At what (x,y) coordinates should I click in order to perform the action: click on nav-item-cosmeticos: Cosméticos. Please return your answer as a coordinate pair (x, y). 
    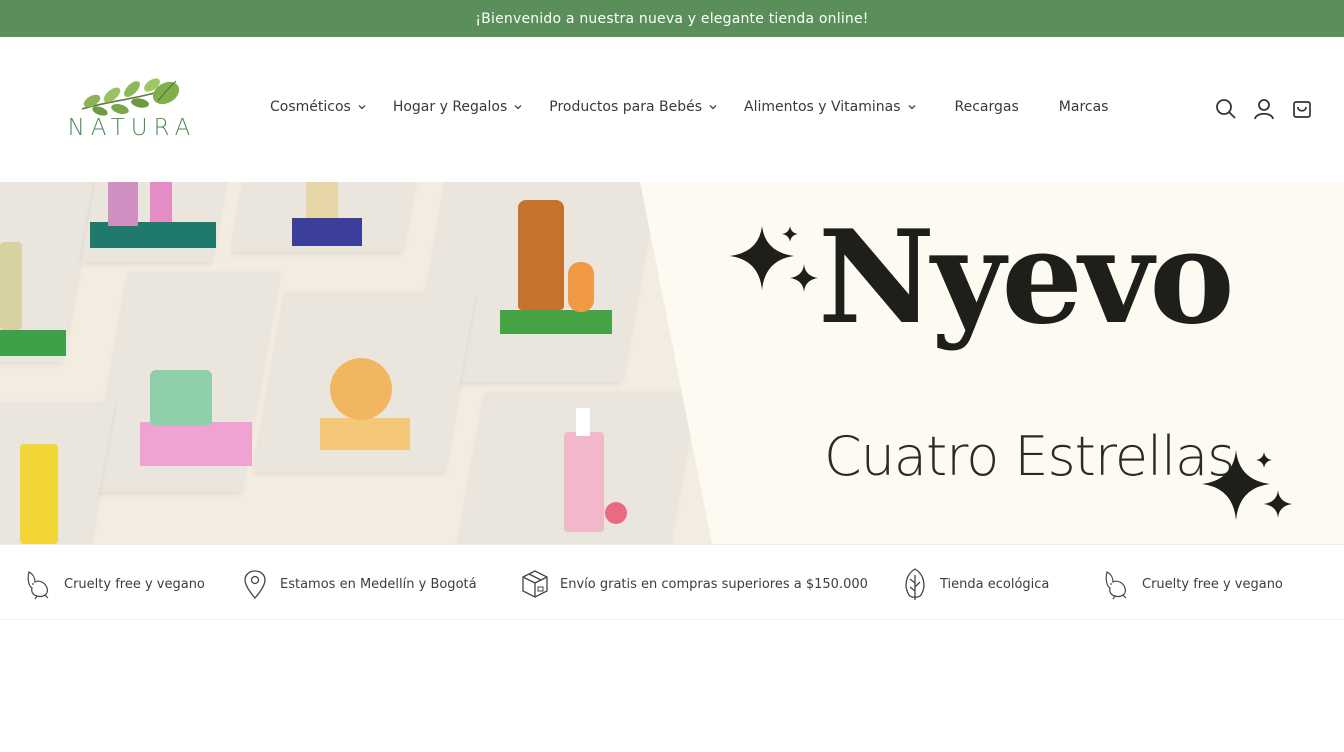
    Looking at the image, I should click on (318, 107).